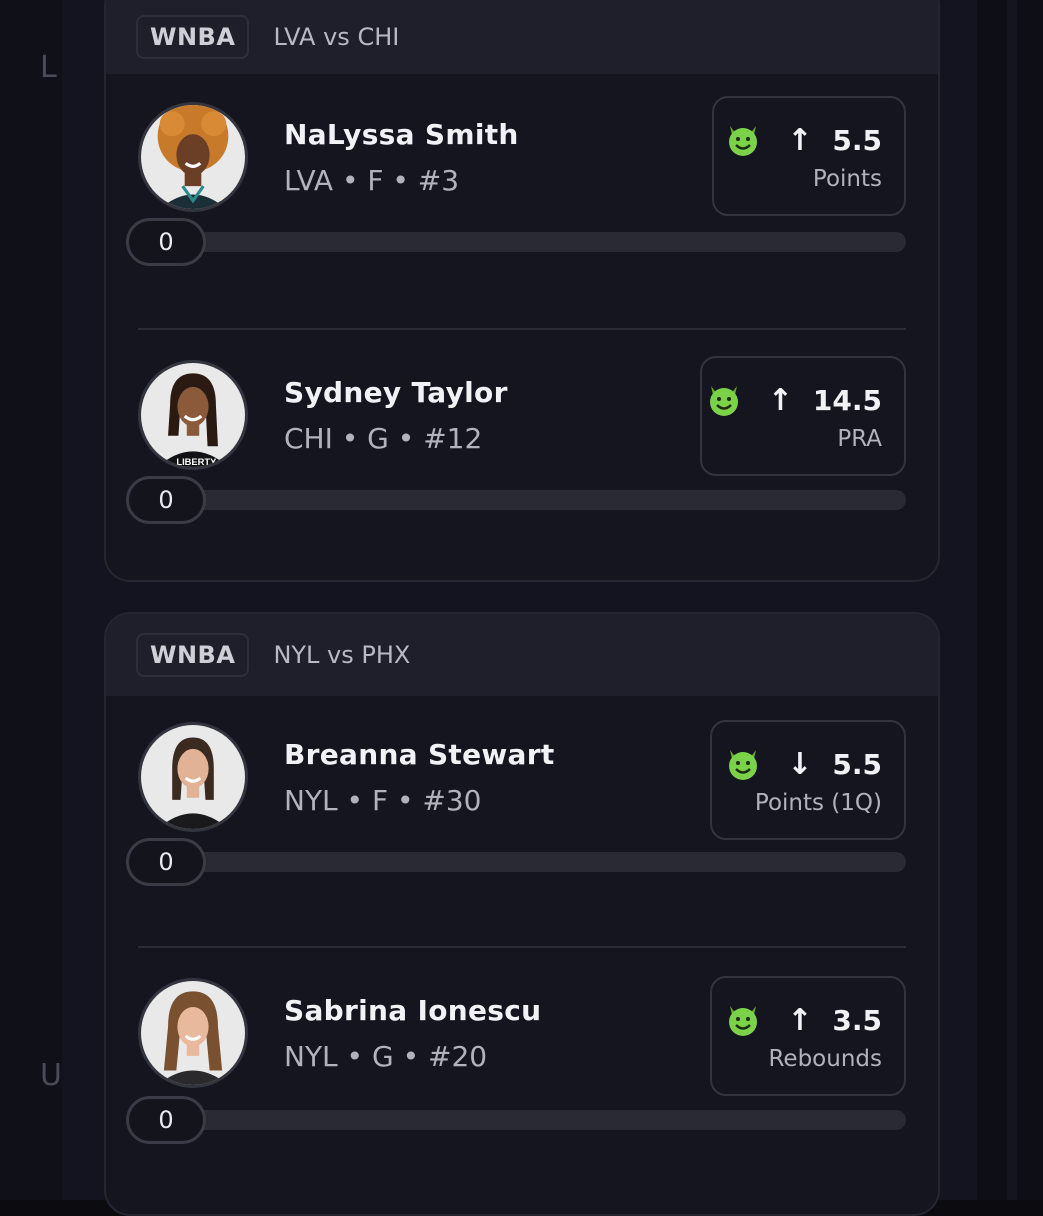  I want to click on player-avatar: LIBERTY, so click(193, 415).